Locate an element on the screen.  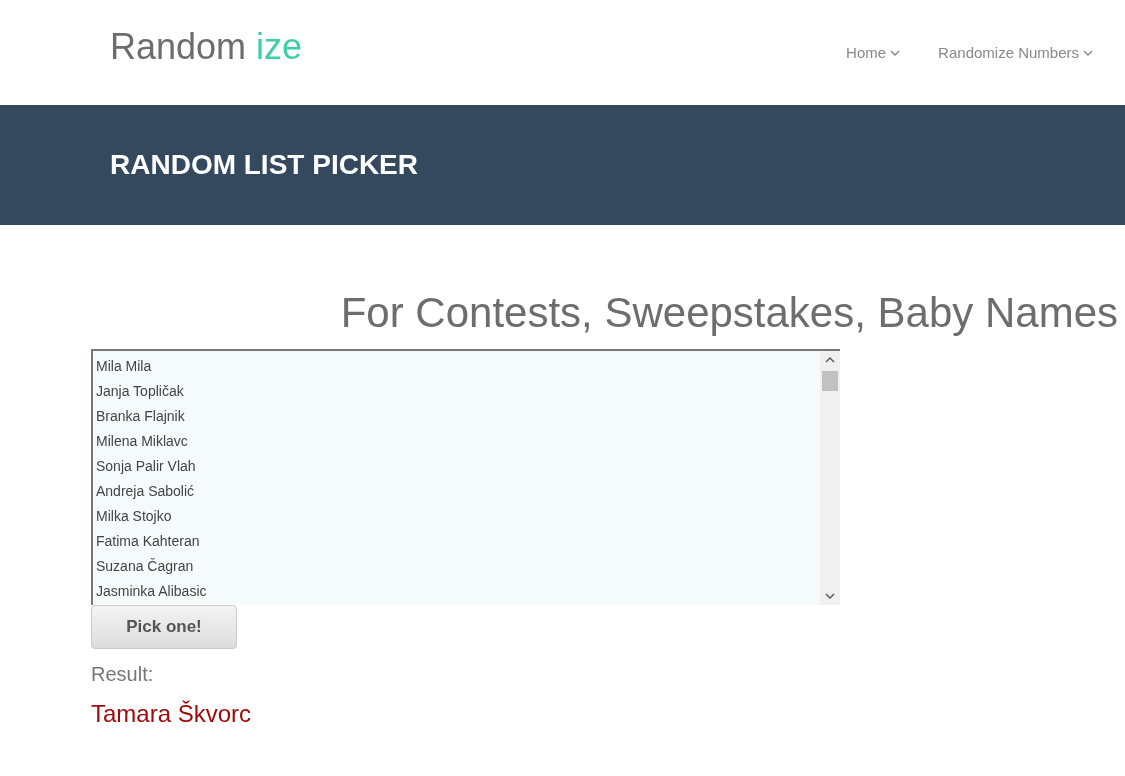
list-entry: Milka Stojko is located at coordinates (134, 516).